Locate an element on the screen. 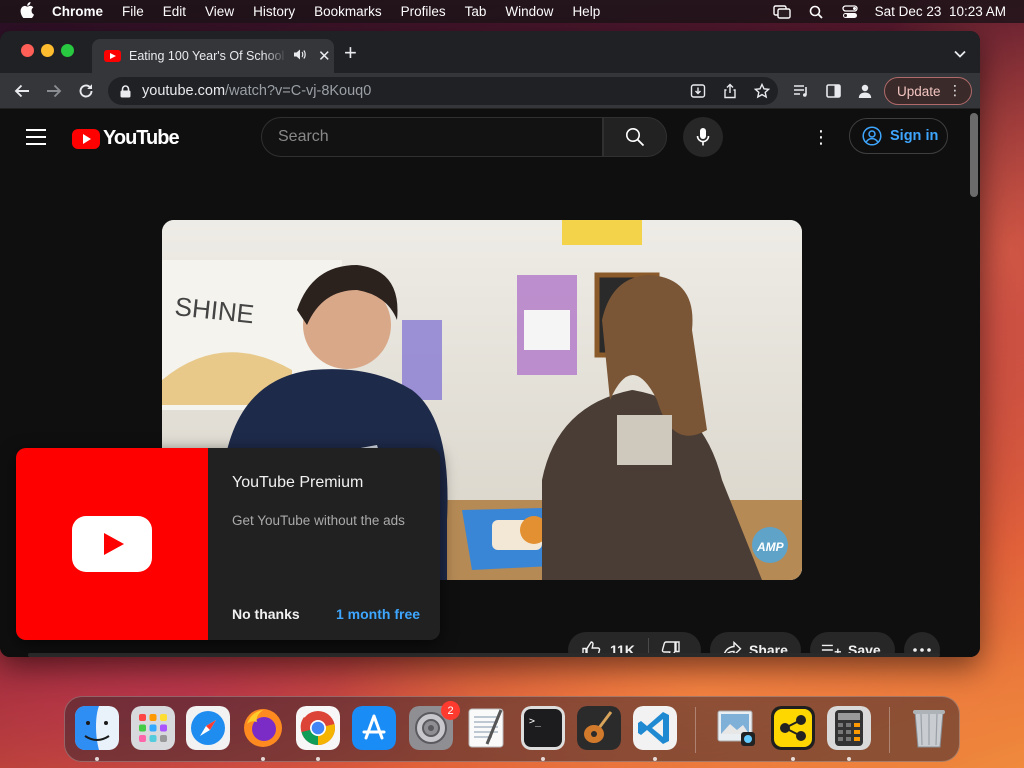  more-horizontal-icon is located at coordinates (922, 650).